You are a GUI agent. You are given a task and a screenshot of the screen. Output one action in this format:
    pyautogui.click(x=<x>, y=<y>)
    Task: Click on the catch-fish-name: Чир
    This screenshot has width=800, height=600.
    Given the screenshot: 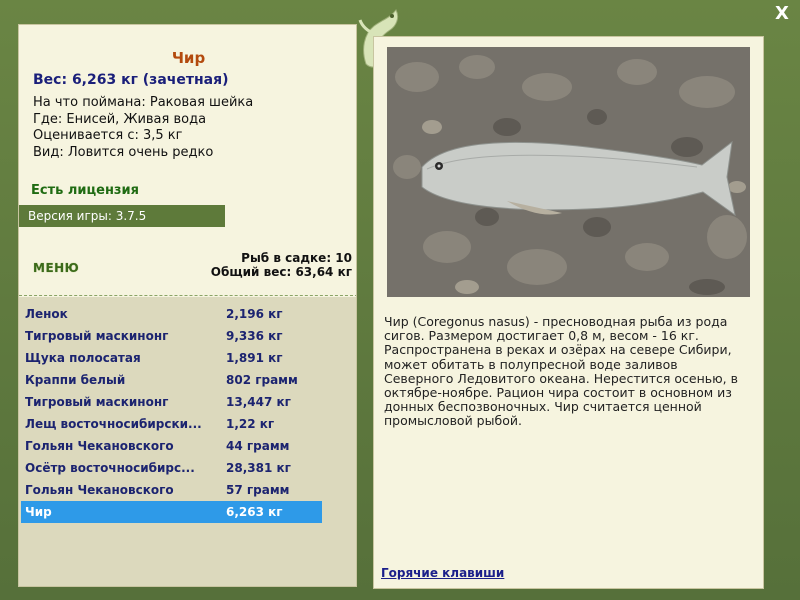 What is the action you would take?
    pyautogui.click(x=38, y=512)
    